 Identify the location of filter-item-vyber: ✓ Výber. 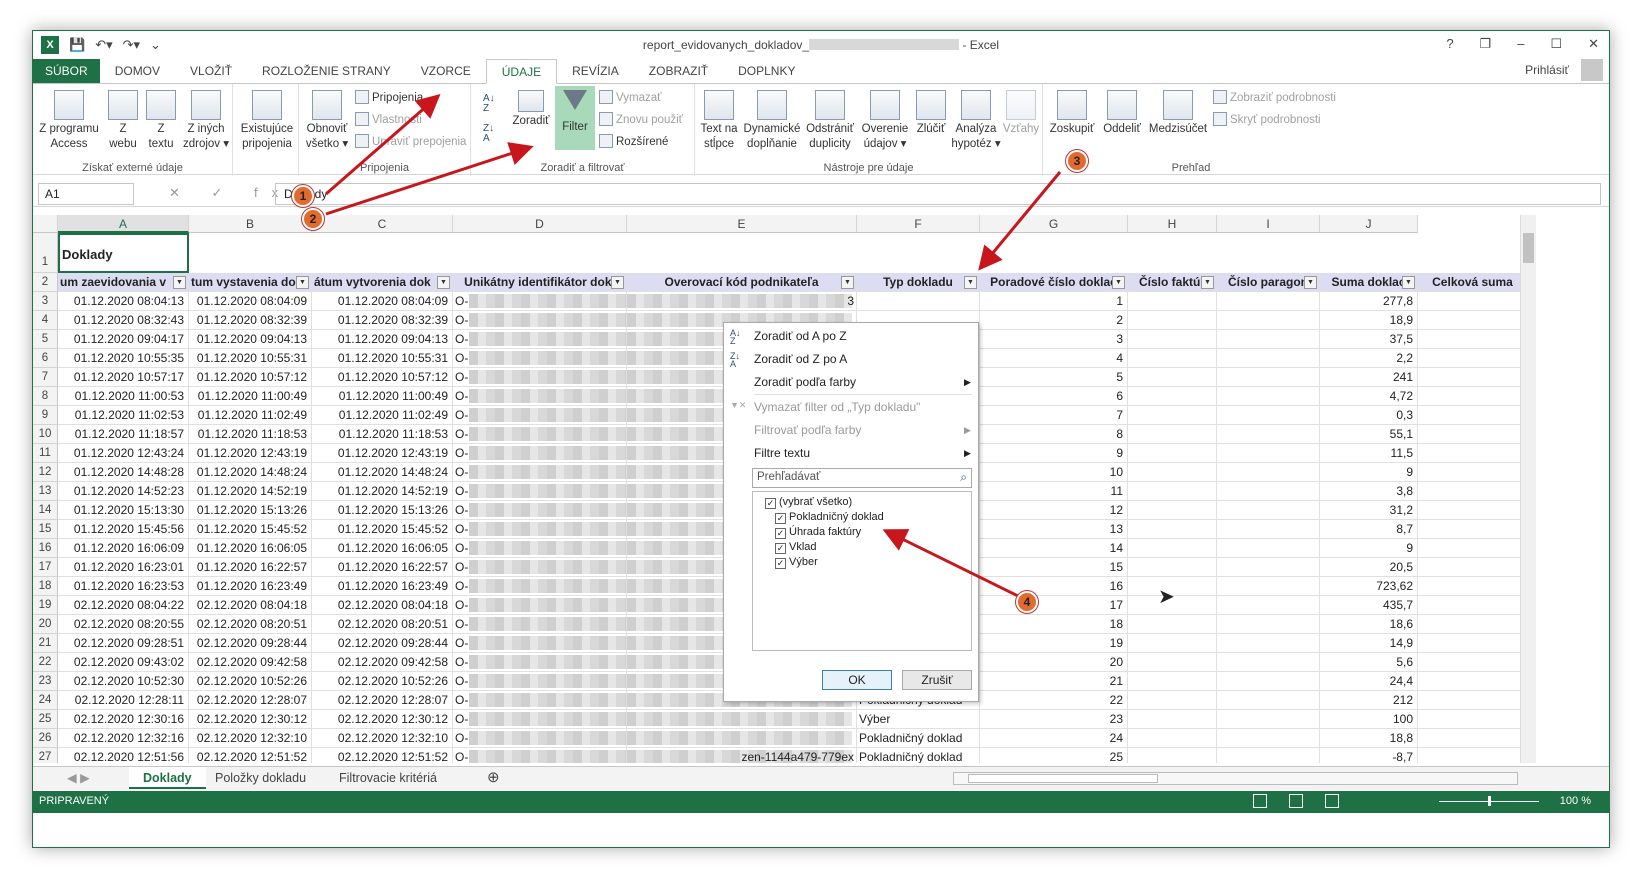
(796, 562).